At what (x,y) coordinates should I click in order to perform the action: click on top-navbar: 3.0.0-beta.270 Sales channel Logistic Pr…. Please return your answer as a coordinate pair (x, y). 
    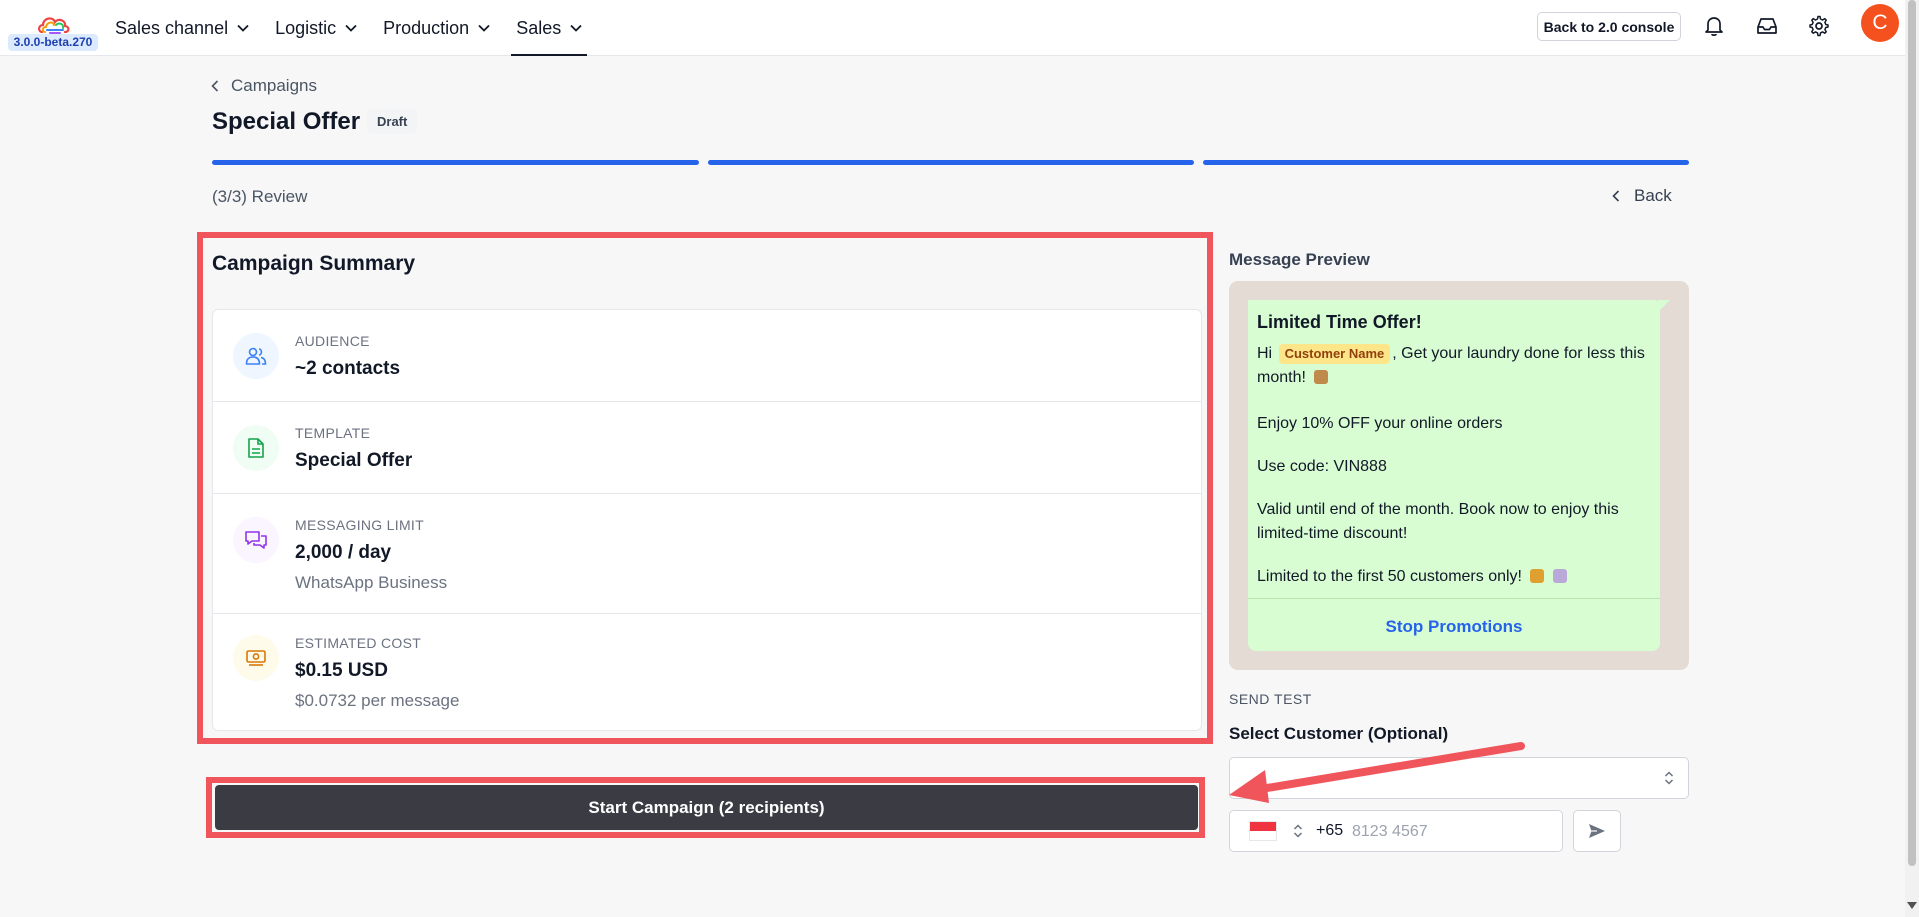
    Looking at the image, I should click on (952, 28).